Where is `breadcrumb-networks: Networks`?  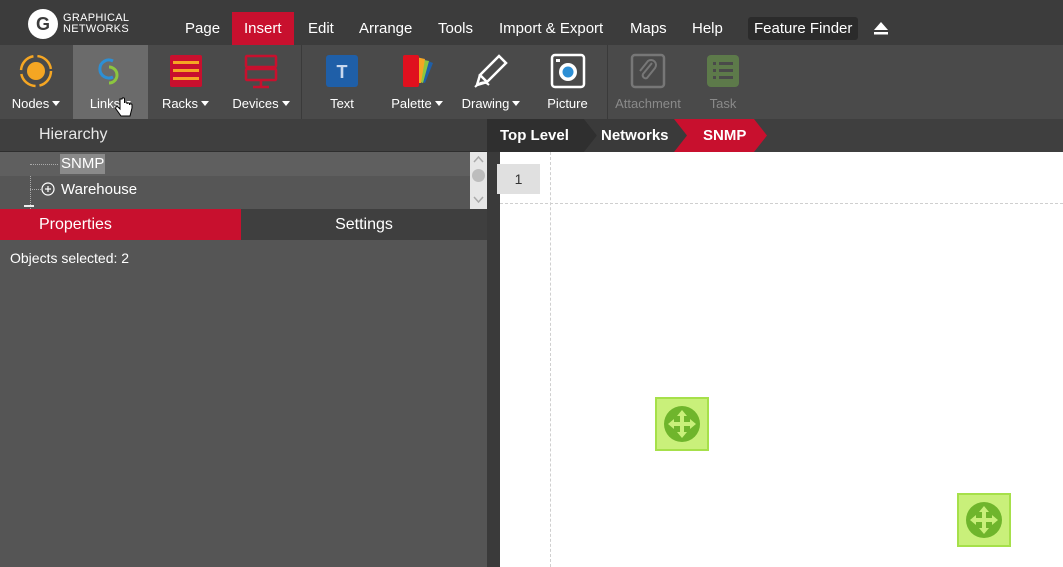 breadcrumb-networks: Networks is located at coordinates (635, 135).